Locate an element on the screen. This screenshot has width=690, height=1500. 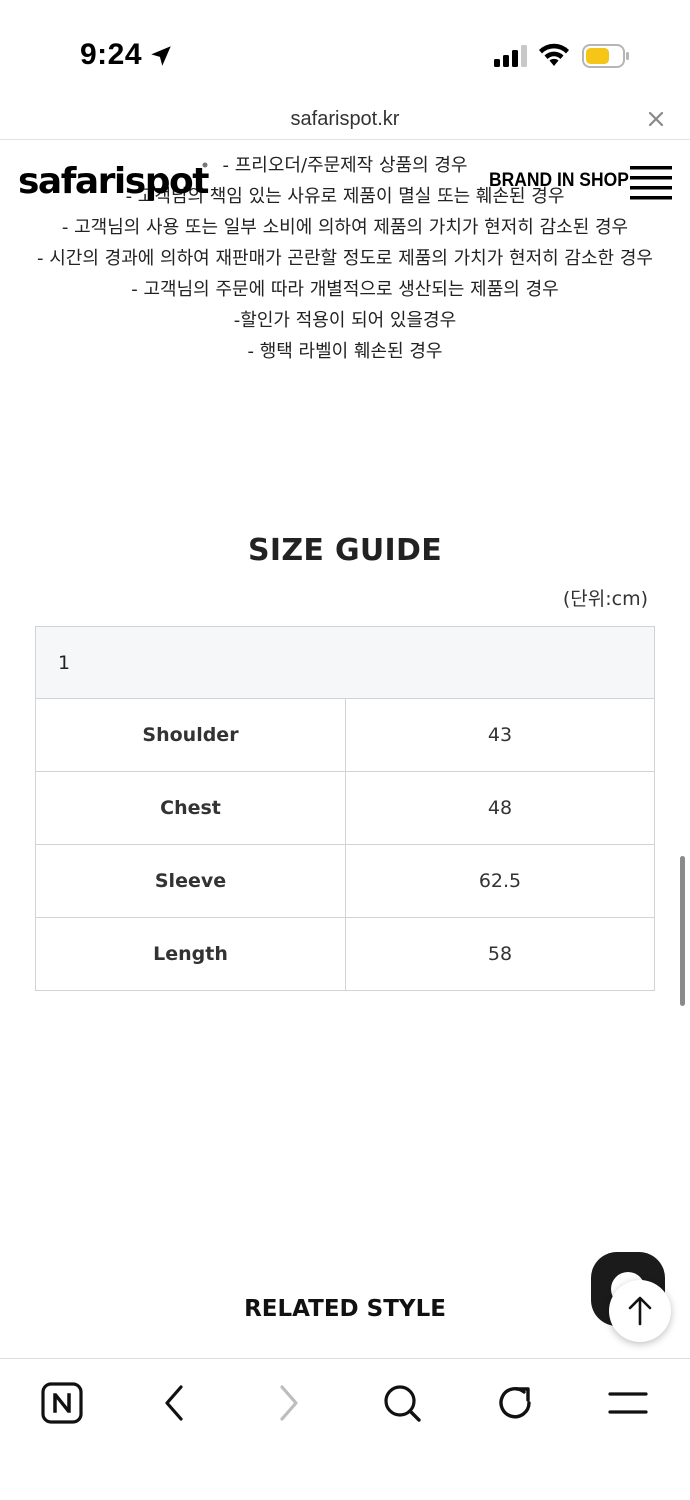
table-row: Shoulder 43 is located at coordinates (345, 735).